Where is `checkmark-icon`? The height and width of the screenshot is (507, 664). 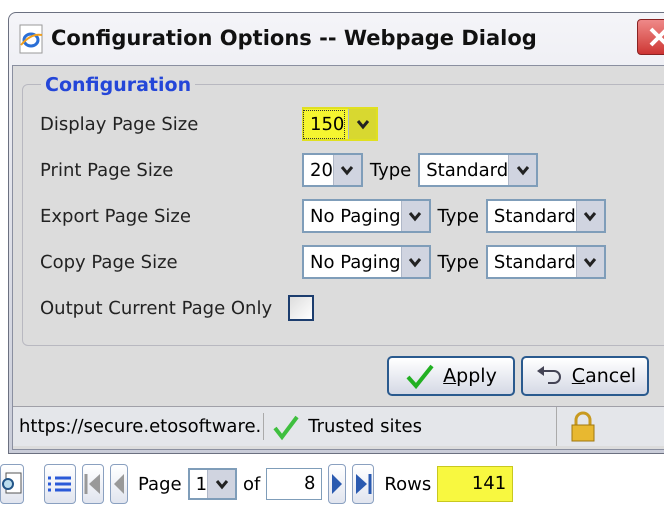
checkmark-icon is located at coordinates (420, 376).